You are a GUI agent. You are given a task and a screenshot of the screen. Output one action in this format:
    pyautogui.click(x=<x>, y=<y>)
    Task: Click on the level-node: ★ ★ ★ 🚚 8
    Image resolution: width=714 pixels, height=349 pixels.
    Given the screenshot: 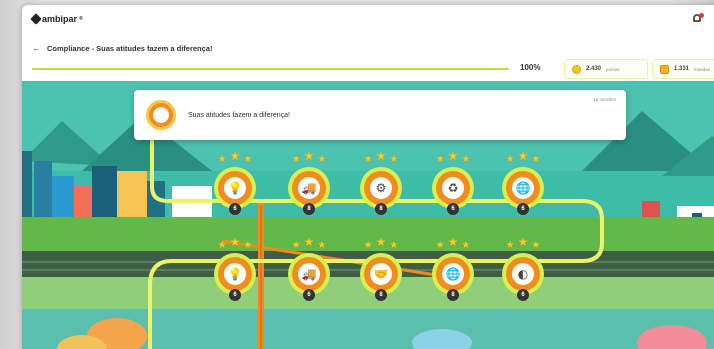 What is the action you would take?
    pyautogui.click(x=309, y=182)
    